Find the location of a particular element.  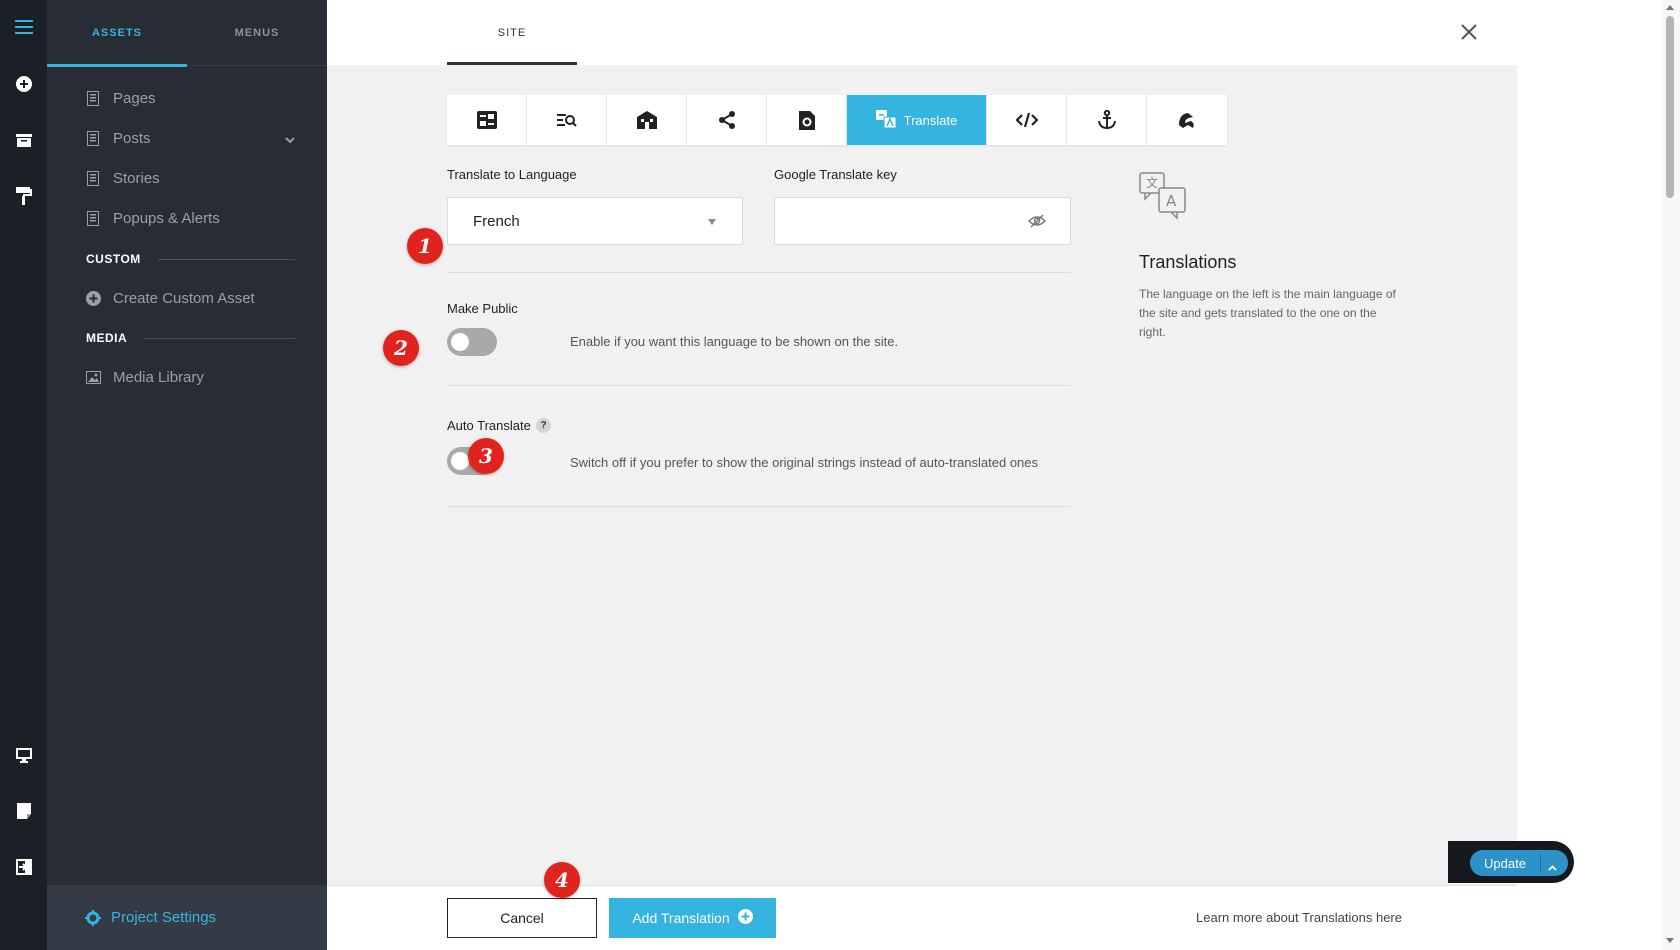

section-heading-media: MEDIA is located at coordinates (107, 338).